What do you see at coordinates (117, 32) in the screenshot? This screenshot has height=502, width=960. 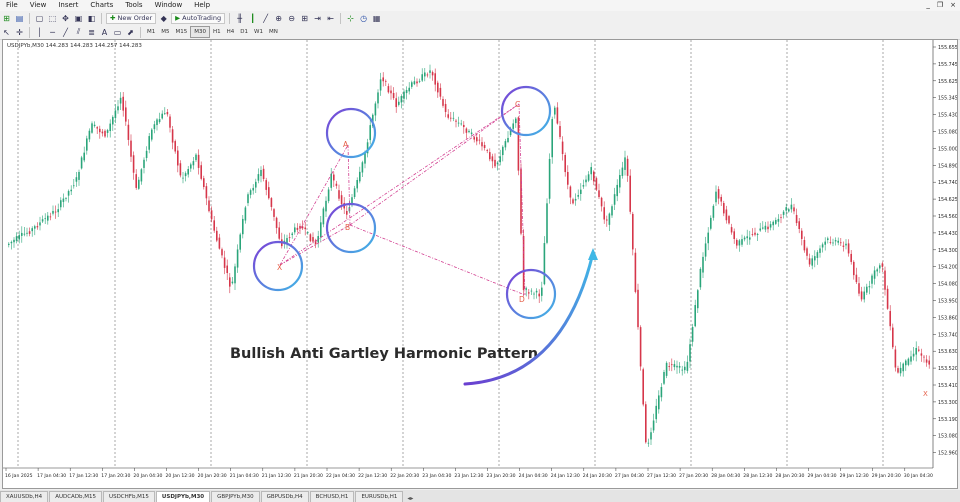 I see `label-tool-icon: ▭` at bounding box center [117, 32].